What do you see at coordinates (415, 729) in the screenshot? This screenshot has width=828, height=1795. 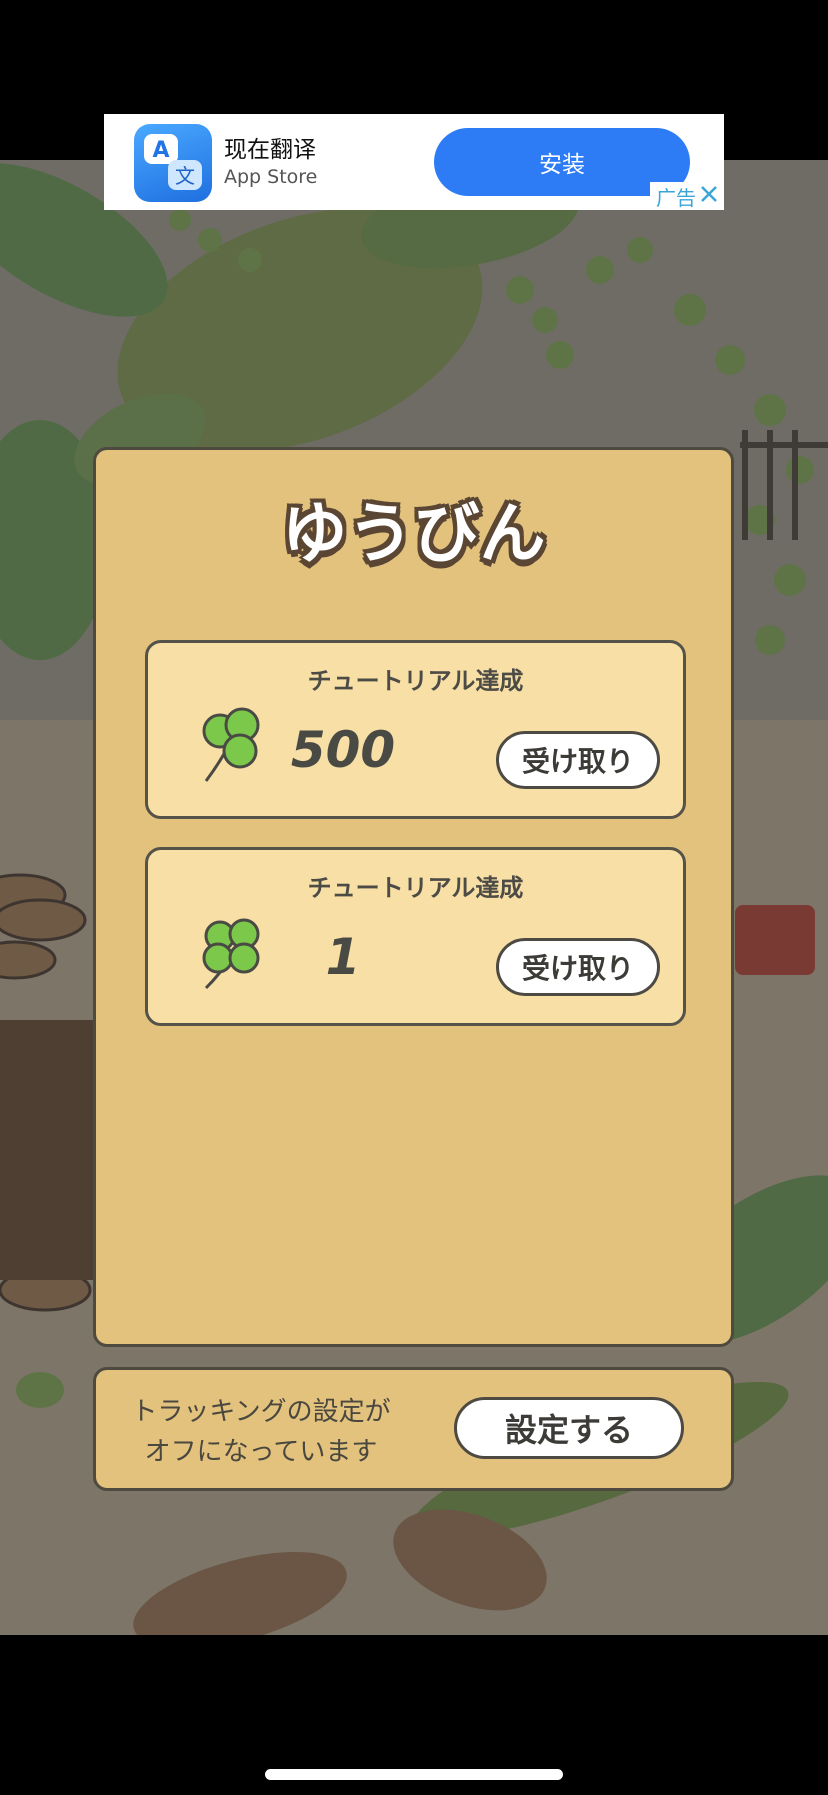 I see `reward-card: チュートリアル達成 500 受け取り` at bounding box center [415, 729].